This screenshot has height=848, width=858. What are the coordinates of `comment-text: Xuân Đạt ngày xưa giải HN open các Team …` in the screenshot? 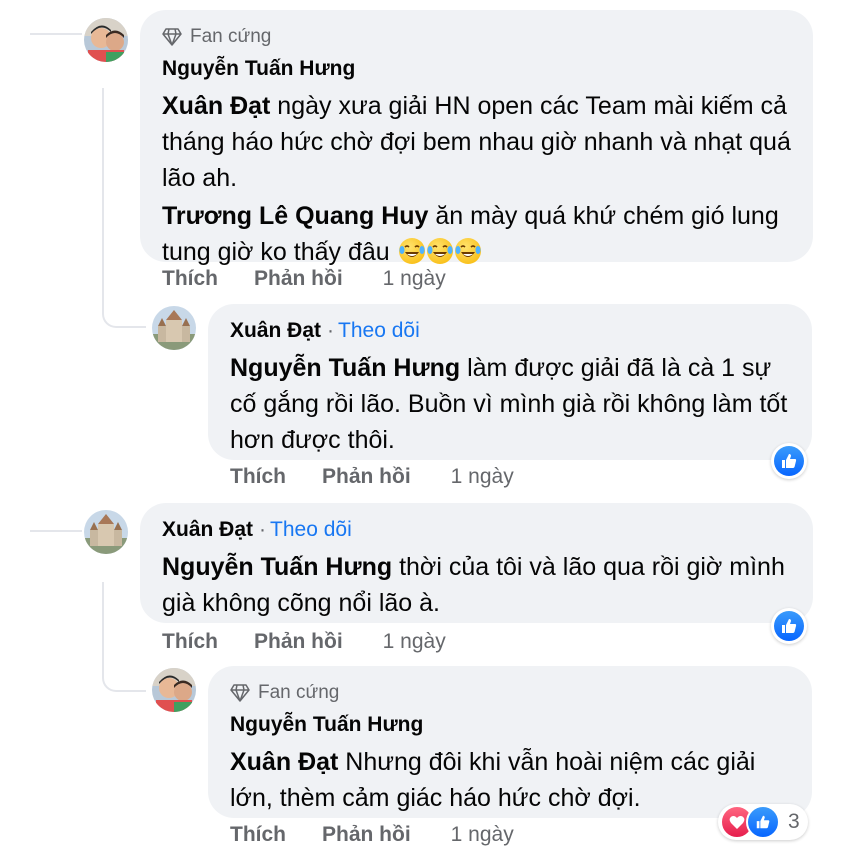 It's located at (476, 142).